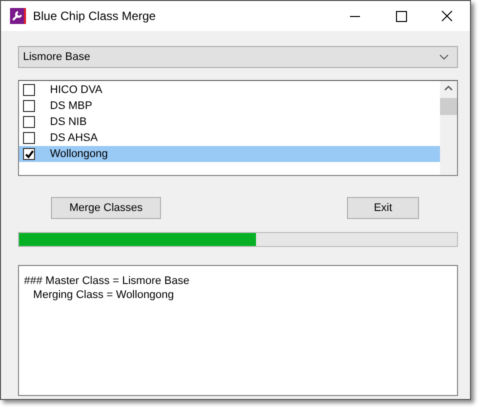  What do you see at coordinates (229, 154) in the screenshot?
I see `class-list-item: Wollongong` at bounding box center [229, 154].